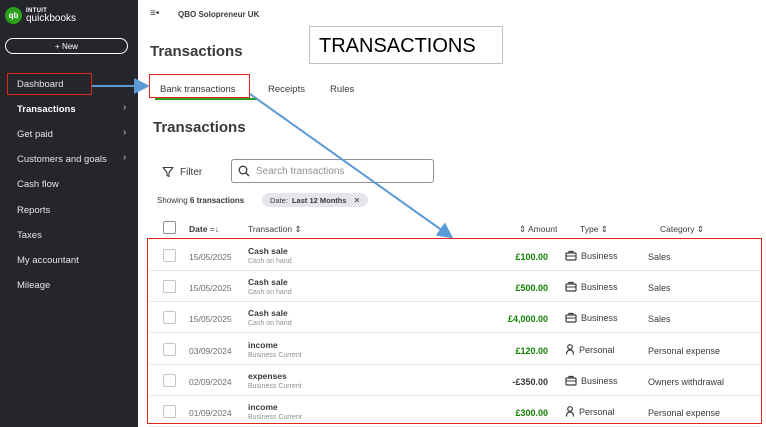 This screenshot has height=427, width=766. I want to click on sidebar-item-my-accountant: My accountant, so click(48, 260).